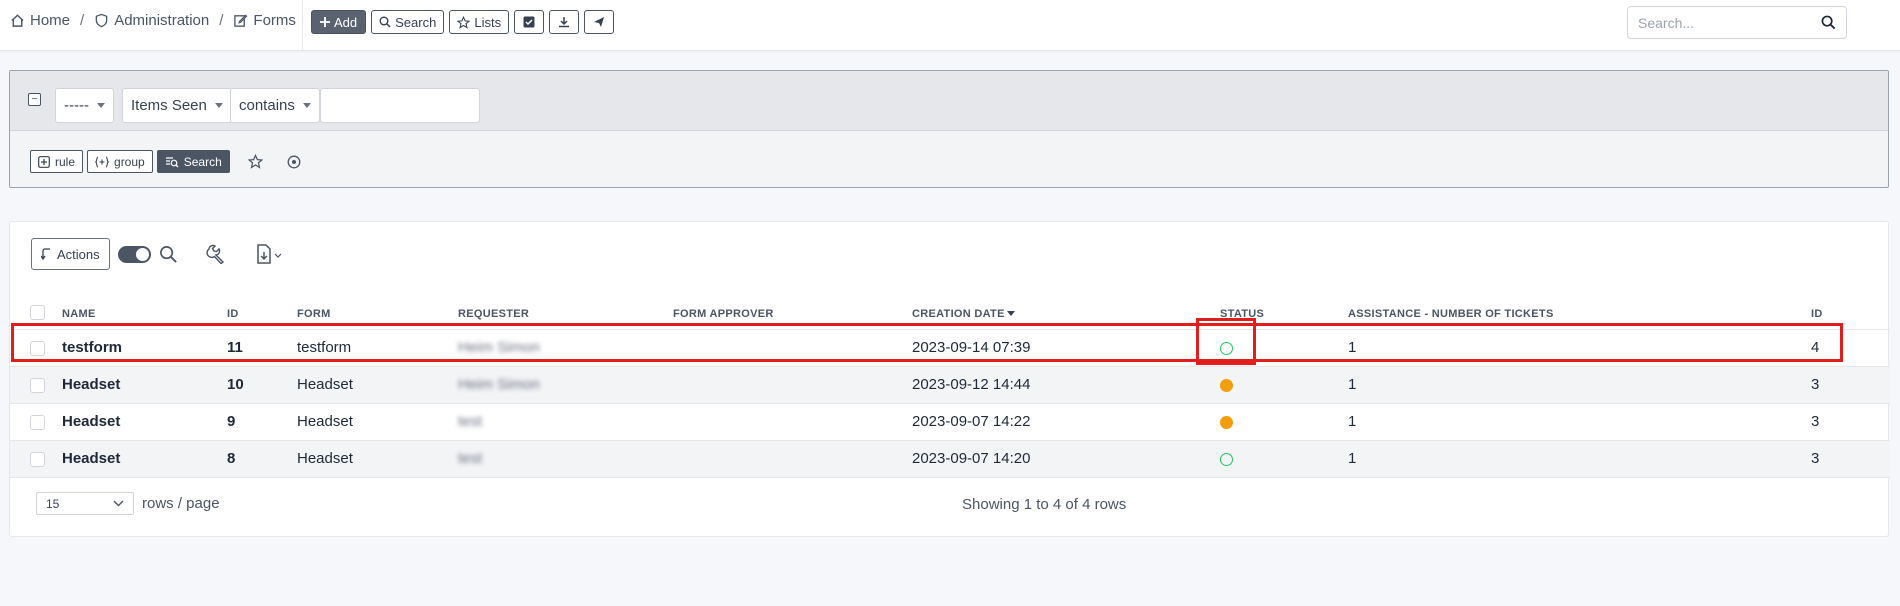  What do you see at coordinates (70, 254) in the screenshot?
I see `actions-button: Actions` at bounding box center [70, 254].